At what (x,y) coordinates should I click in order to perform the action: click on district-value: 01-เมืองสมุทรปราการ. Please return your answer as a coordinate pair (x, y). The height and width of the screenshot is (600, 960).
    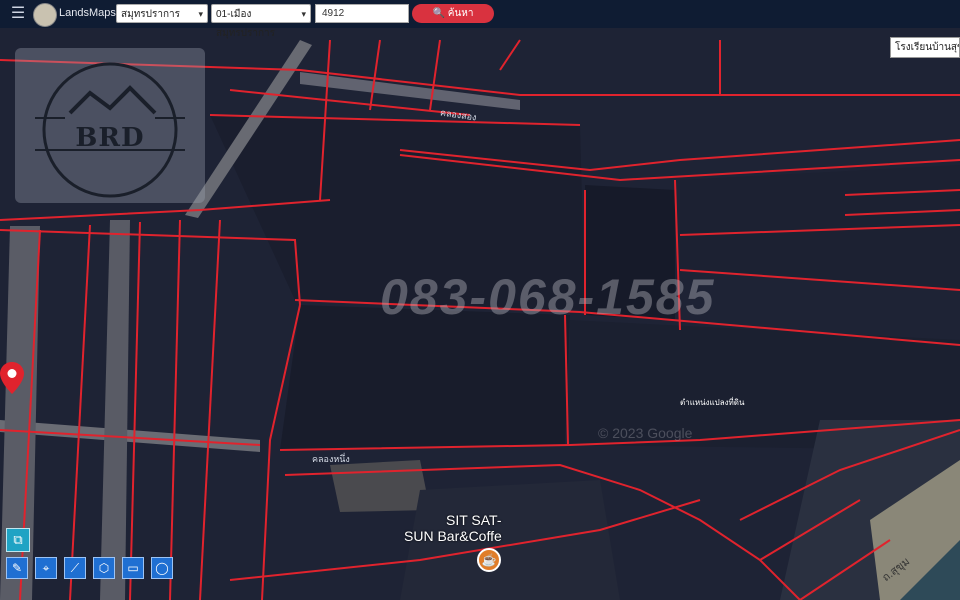
    Looking at the image, I should click on (246, 24).